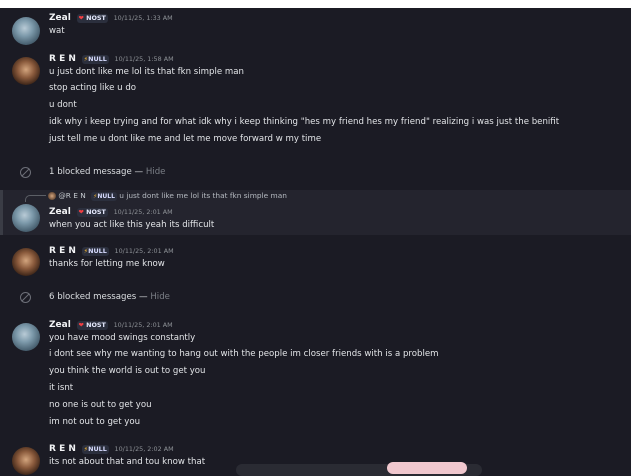  What do you see at coordinates (111, 59) in the screenshot?
I see `message-header: R E N ⚡NULL 10/11/25, 1:58 AM` at bounding box center [111, 59].